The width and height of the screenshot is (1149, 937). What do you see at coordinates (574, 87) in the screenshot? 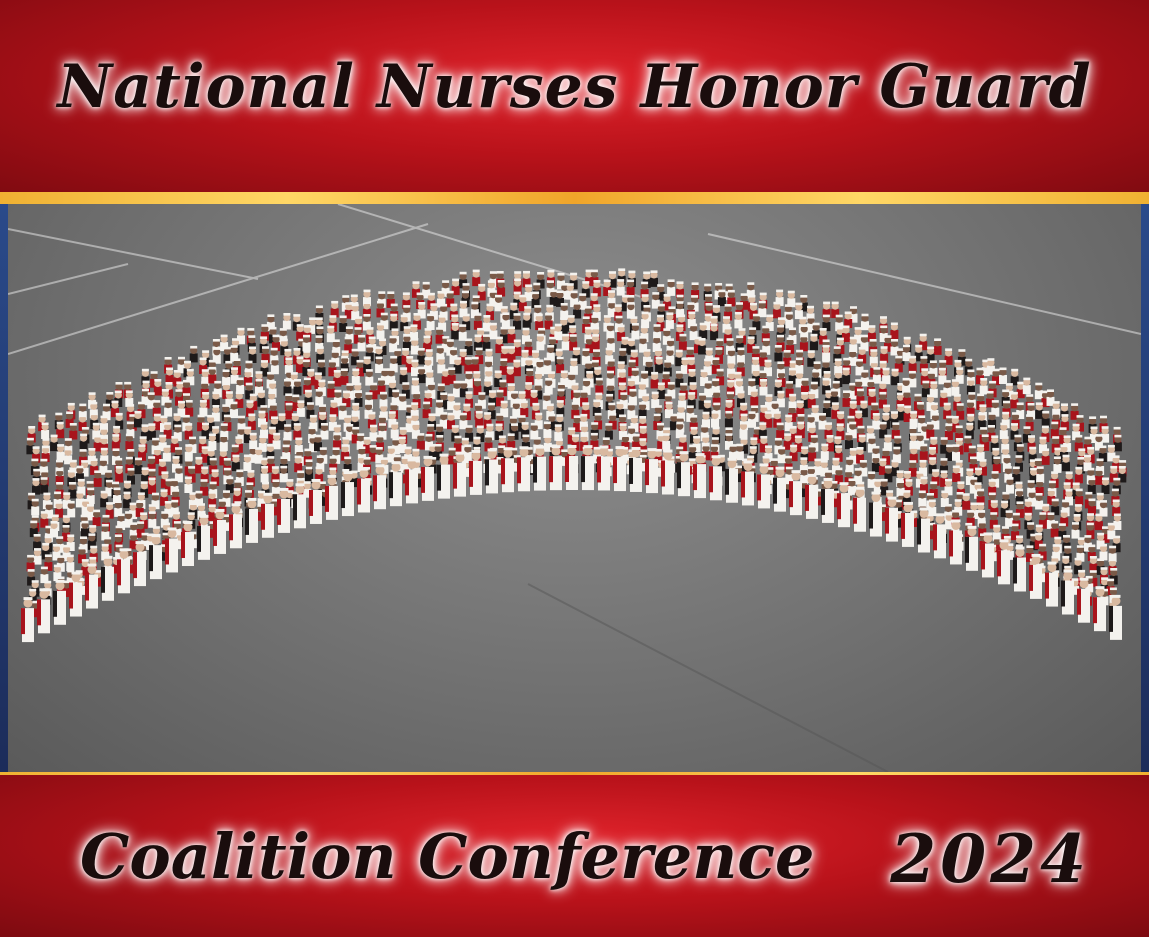
I see `banner-title: National Nurses Honor Guard` at bounding box center [574, 87].